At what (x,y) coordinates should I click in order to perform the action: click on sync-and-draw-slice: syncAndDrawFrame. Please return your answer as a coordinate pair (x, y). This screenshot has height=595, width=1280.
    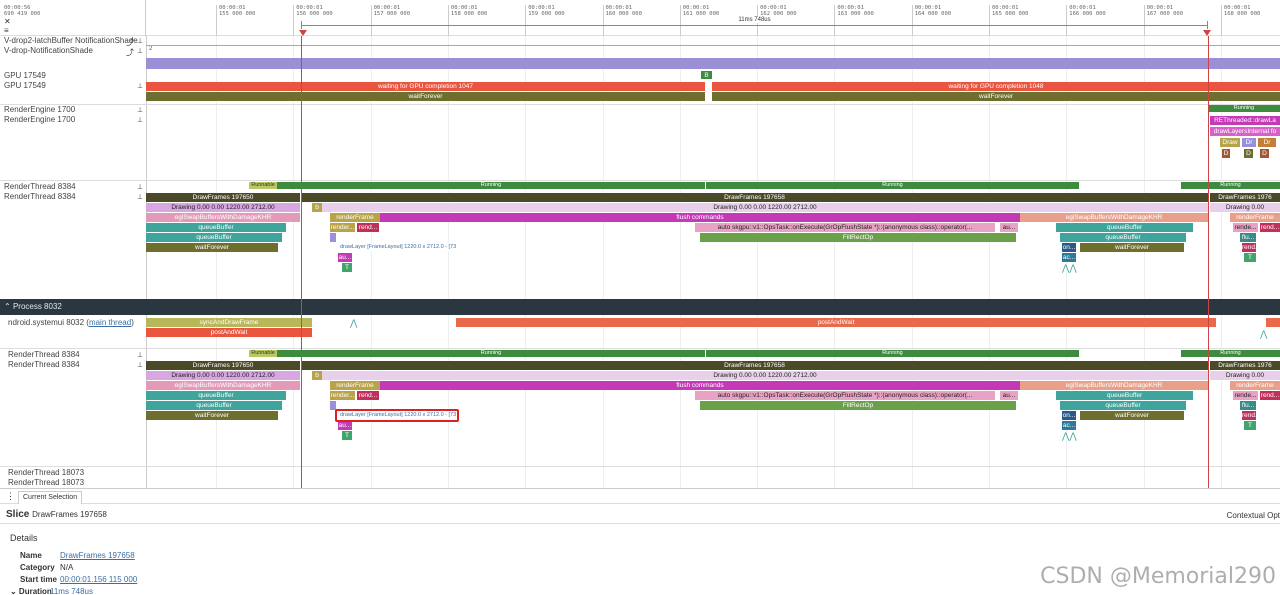
    Looking at the image, I should click on (229, 322).